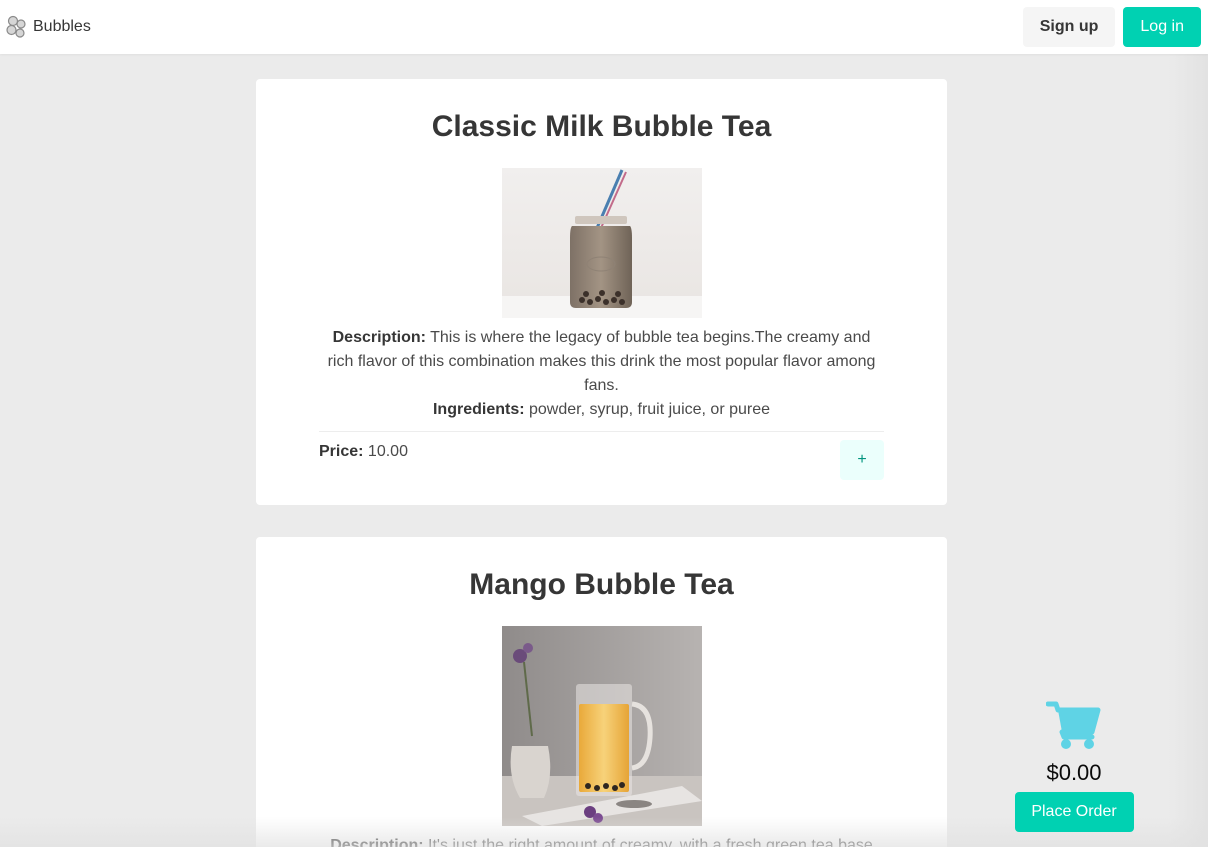  Describe the element at coordinates (604, 27) in the screenshot. I see `top-navbar: Bubbles Sign up Log in` at that location.